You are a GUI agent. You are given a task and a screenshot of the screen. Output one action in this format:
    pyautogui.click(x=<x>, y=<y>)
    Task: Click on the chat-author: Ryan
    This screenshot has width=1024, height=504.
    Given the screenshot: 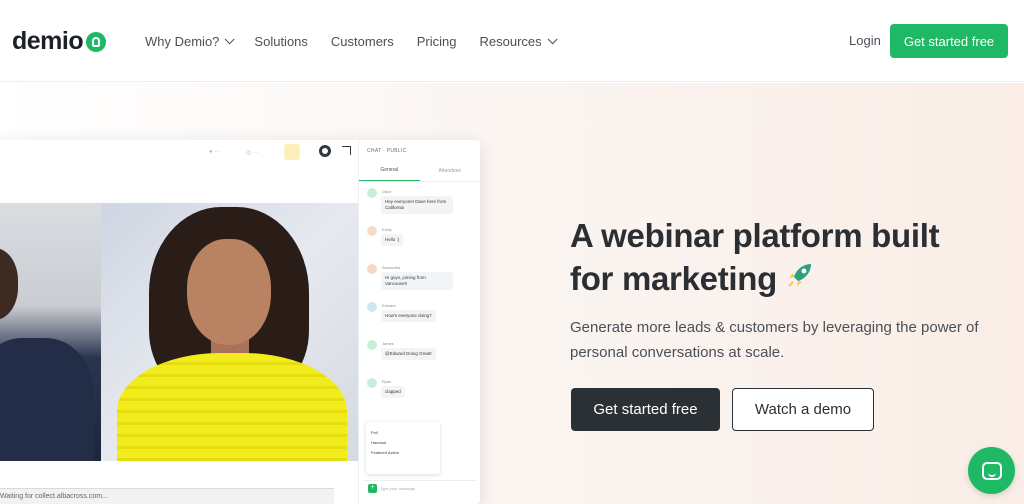 What is the action you would take?
    pyautogui.click(x=387, y=381)
    